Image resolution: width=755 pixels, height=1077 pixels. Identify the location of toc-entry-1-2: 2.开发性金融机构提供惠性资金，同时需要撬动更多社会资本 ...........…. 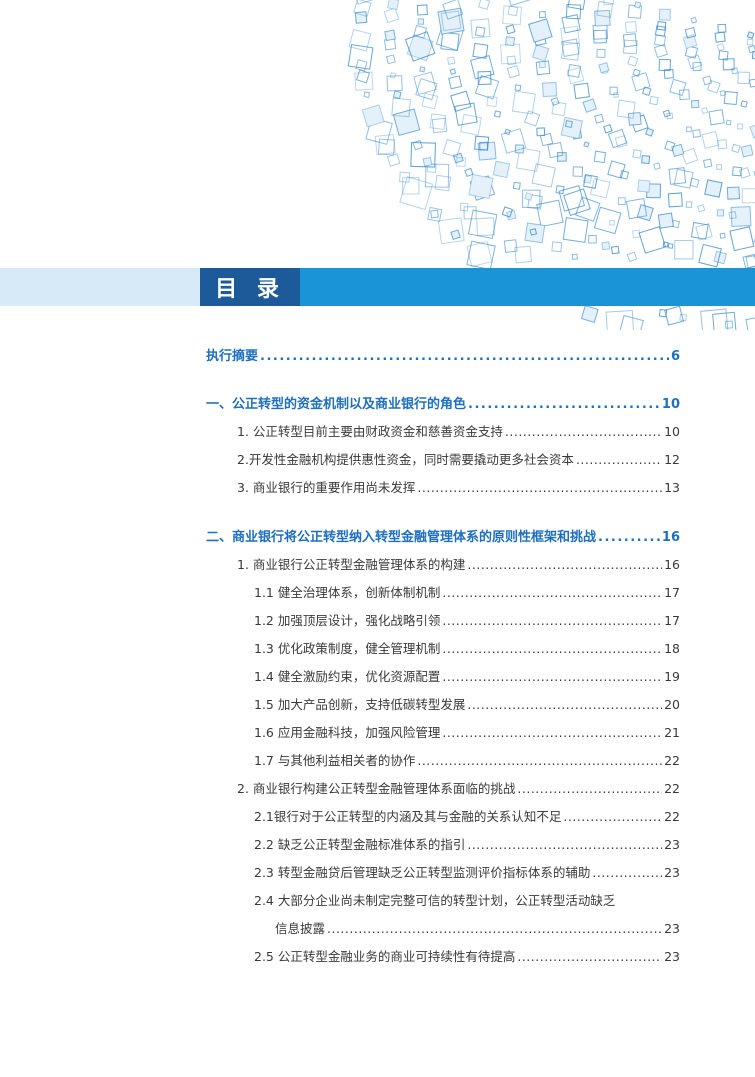
(458, 460).